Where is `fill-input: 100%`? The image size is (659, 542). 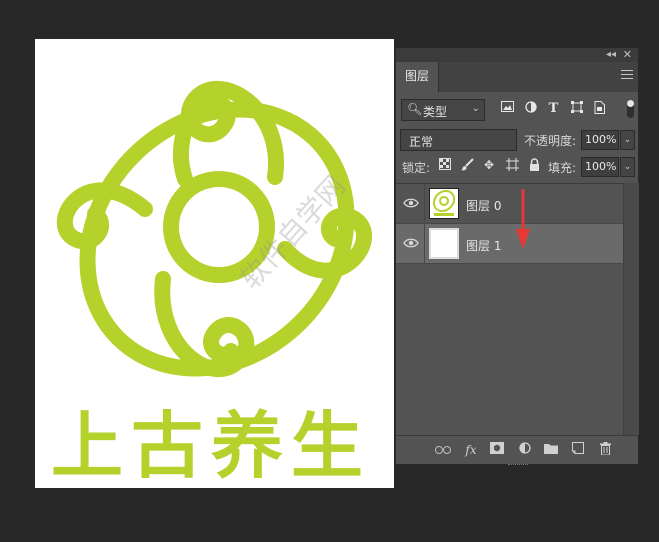 fill-input: 100% is located at coordinates (600, 167).